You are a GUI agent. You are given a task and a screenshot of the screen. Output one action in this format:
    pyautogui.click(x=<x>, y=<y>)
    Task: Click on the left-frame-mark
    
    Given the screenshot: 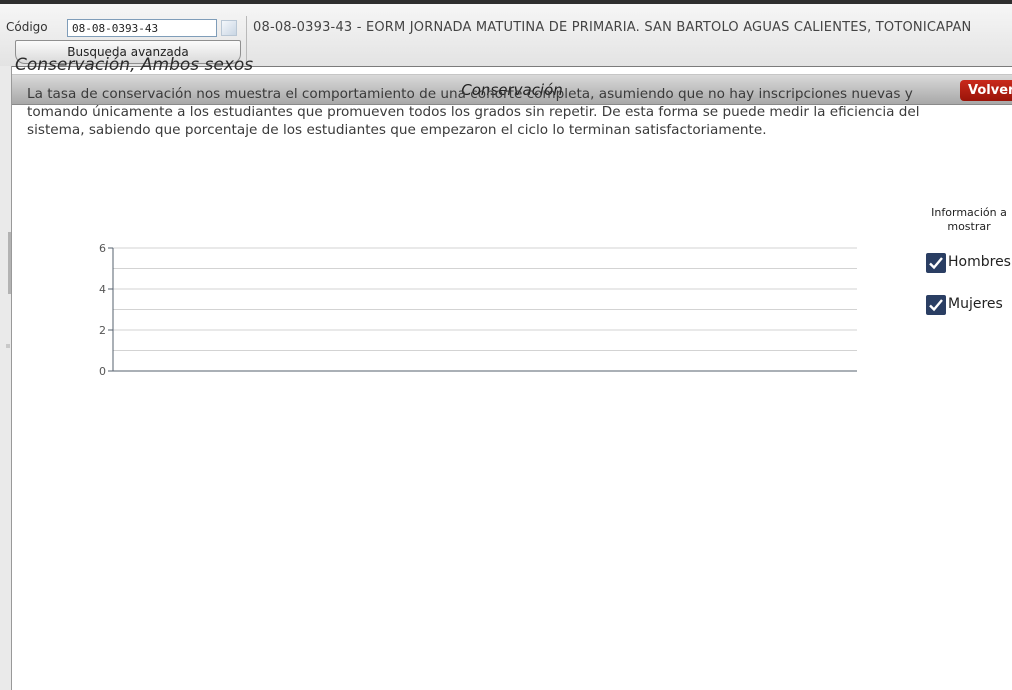 What is the action you would take?
    pyautogui.click(x=9, y=263)
    